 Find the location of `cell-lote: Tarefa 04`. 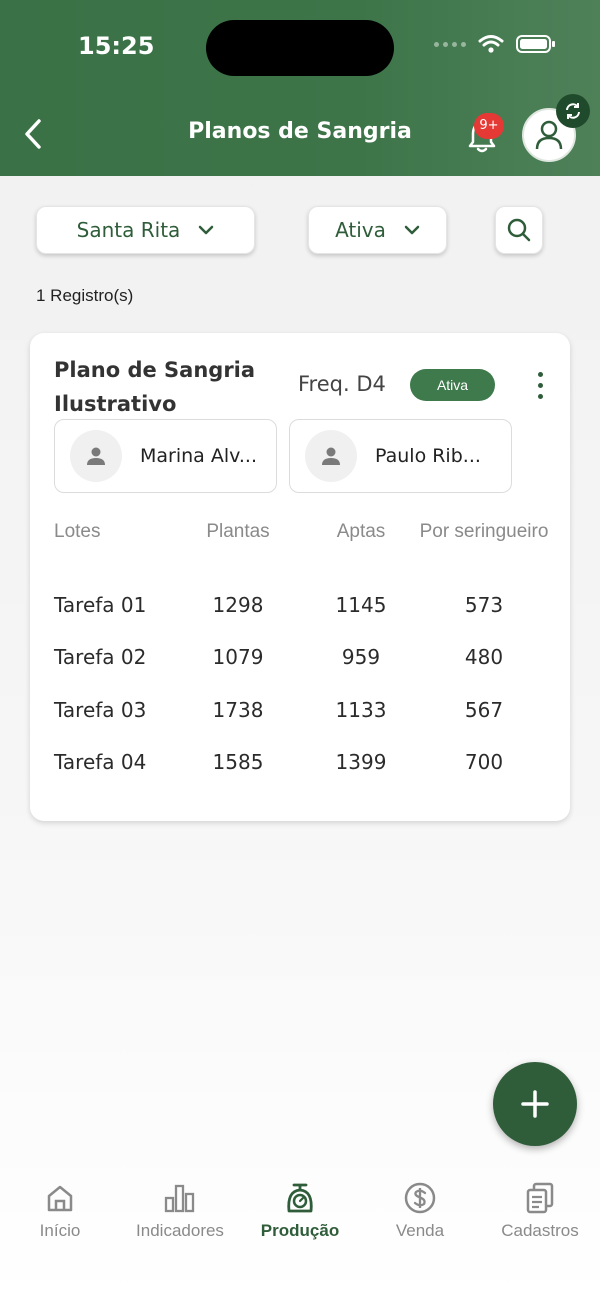

cell-lote: Tarefa 04 is located at coordinates (100, 762).